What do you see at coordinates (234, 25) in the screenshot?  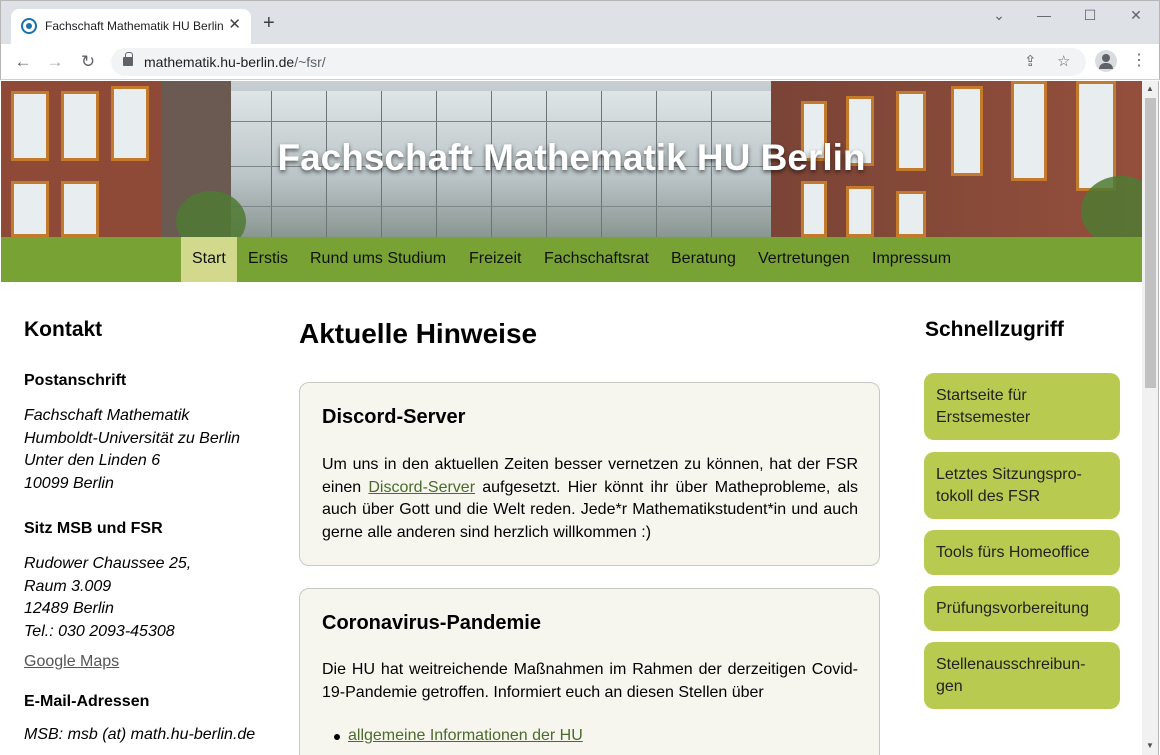 I see `tab-close-icon: ✕` at bounding box center [234, 25].